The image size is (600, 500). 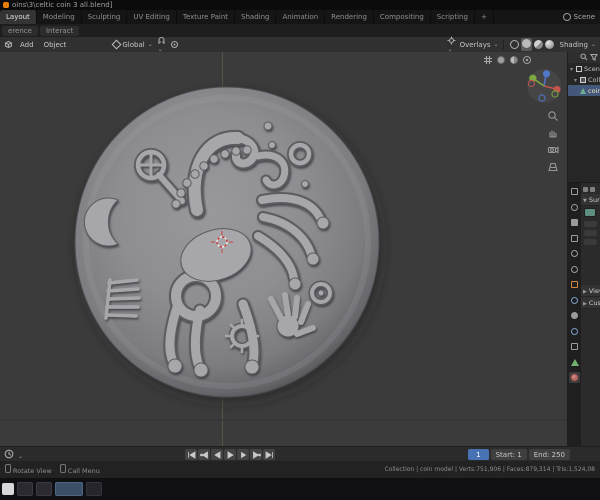 I want to click on playback-dropdown, so click(x=20, y=455).